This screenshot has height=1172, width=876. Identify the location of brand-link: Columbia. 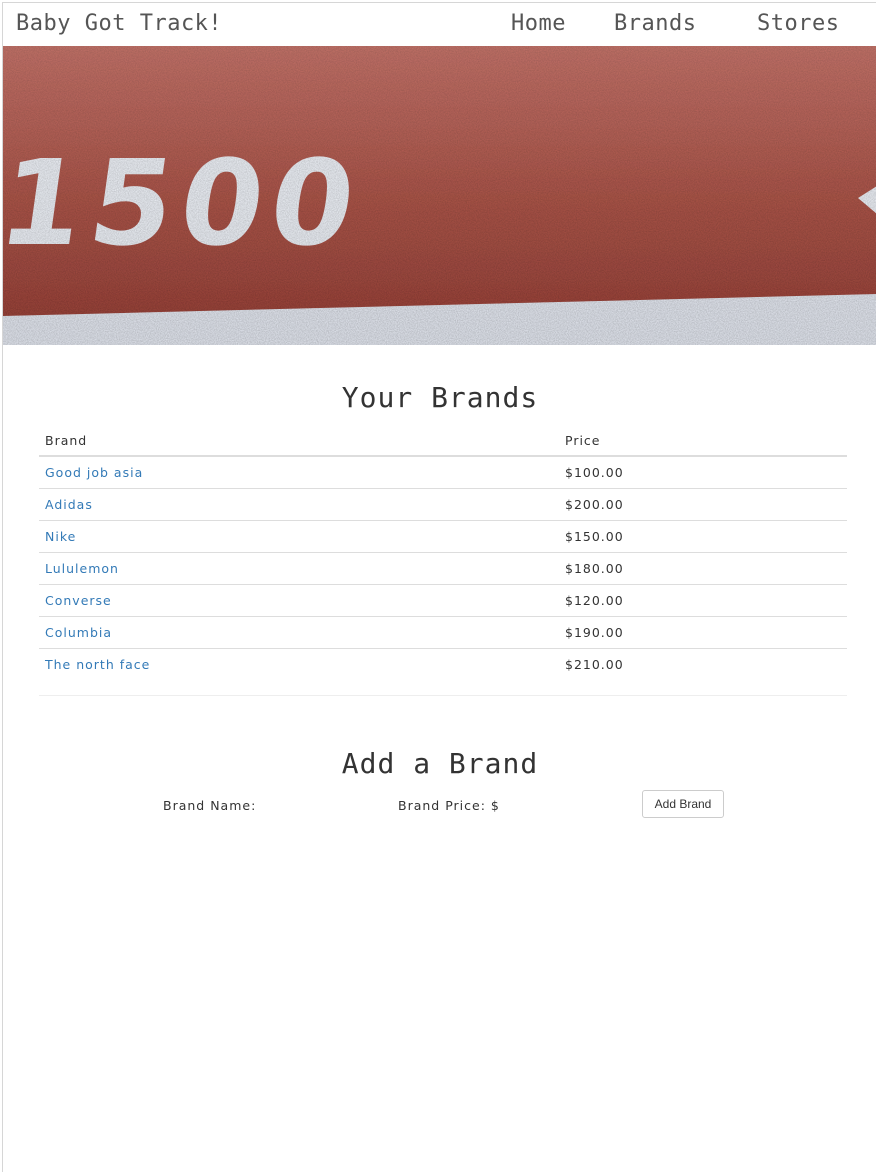
(78, 632).